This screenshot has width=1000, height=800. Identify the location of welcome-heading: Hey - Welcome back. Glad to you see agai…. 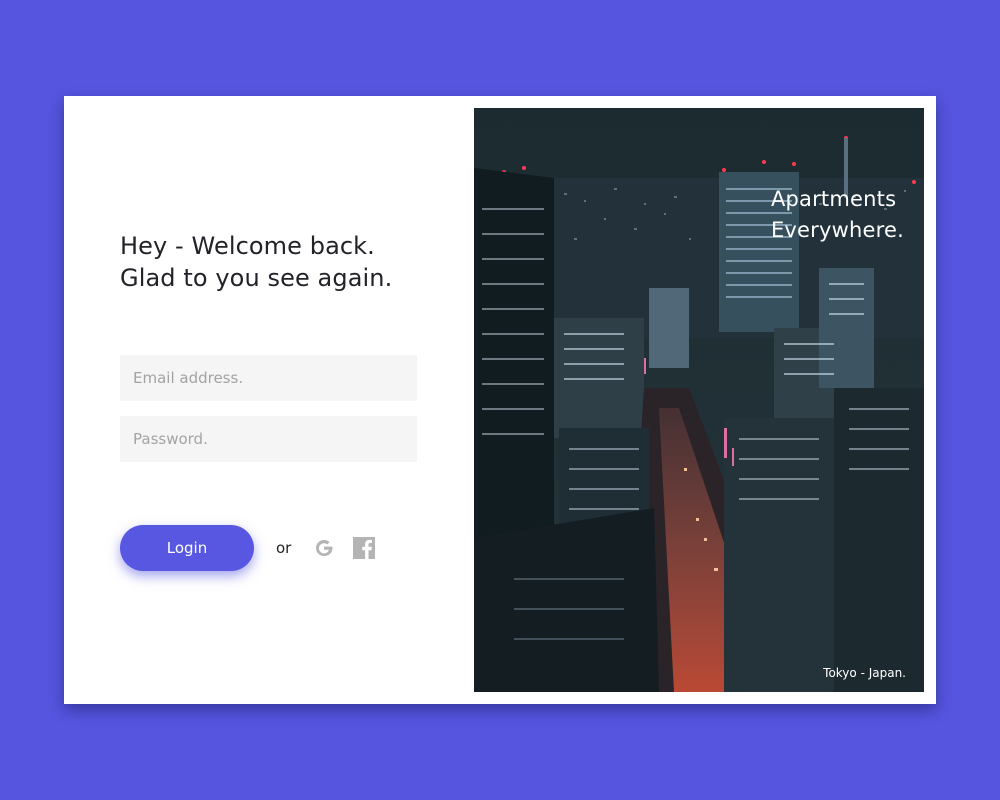
(256, 262).